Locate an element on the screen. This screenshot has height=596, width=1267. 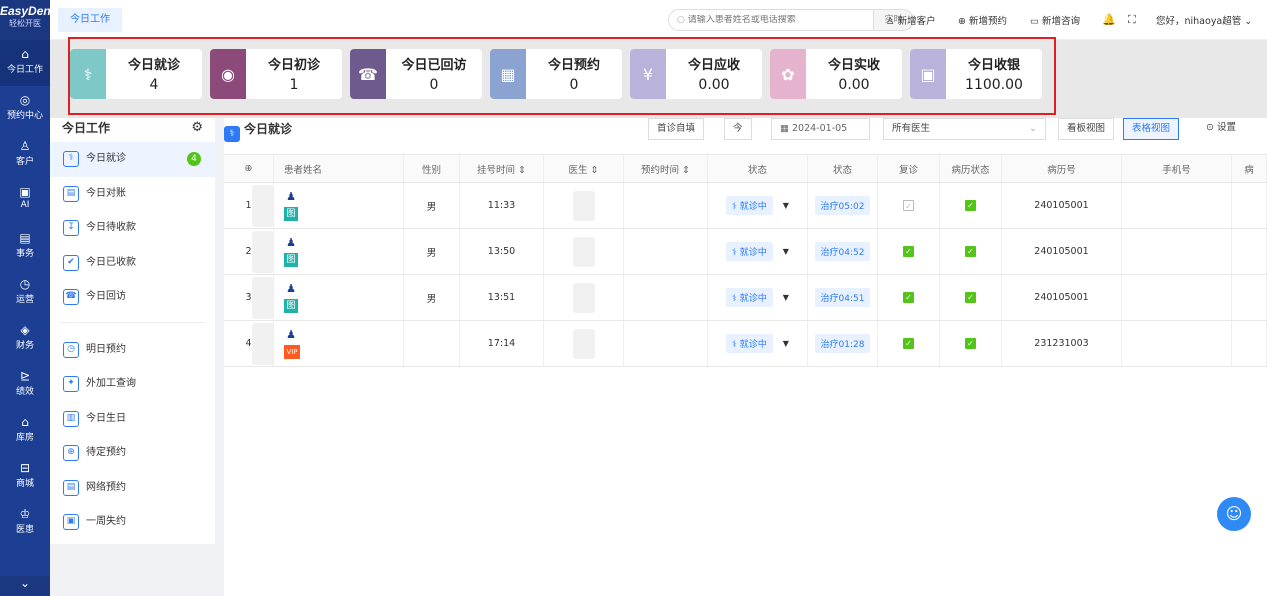
search-input is located at coordinates (772, 20).